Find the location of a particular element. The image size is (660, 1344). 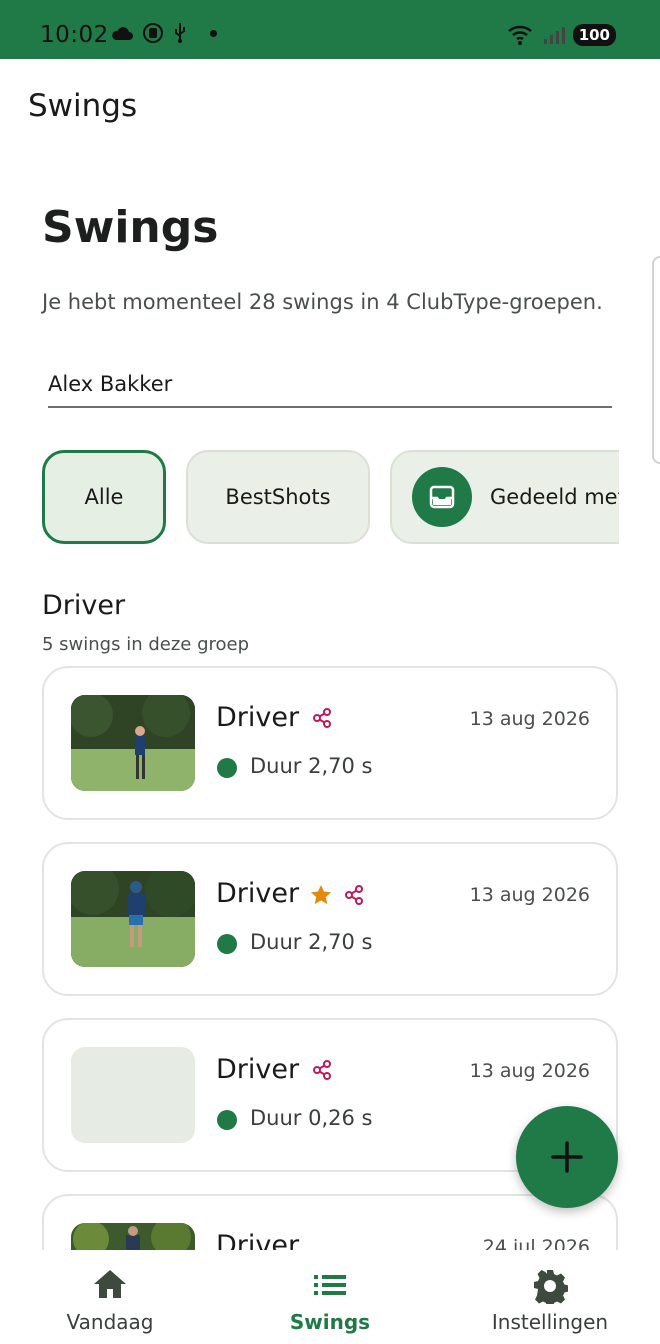

scroll-indicator is located at coordinates (656, 360).